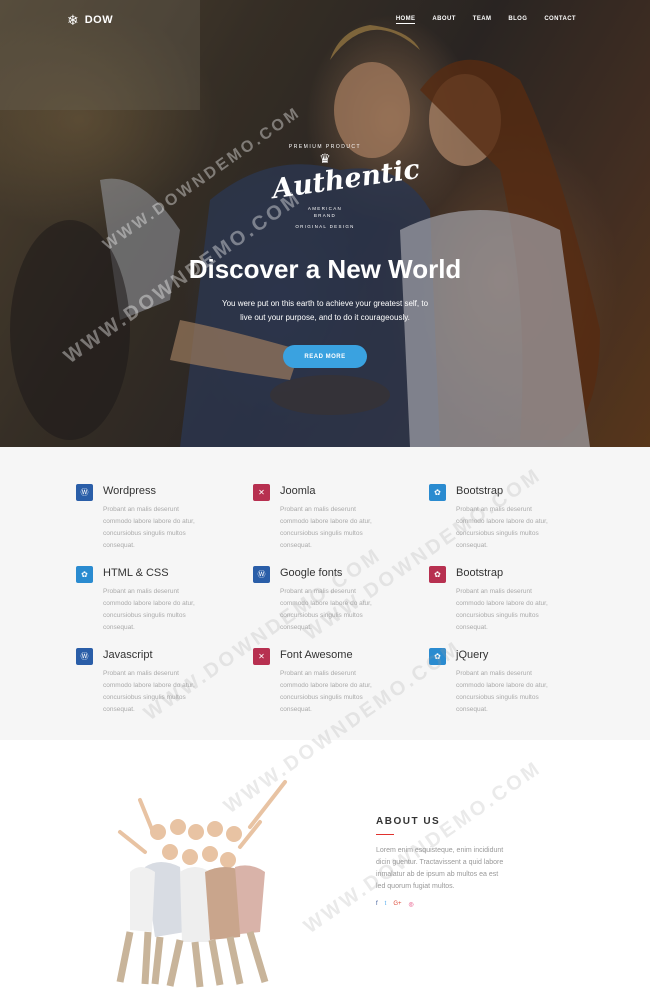 The width and height of the screenshot is (650, 992). I want to click on jquery-icon: ✿, so click(437, 656).